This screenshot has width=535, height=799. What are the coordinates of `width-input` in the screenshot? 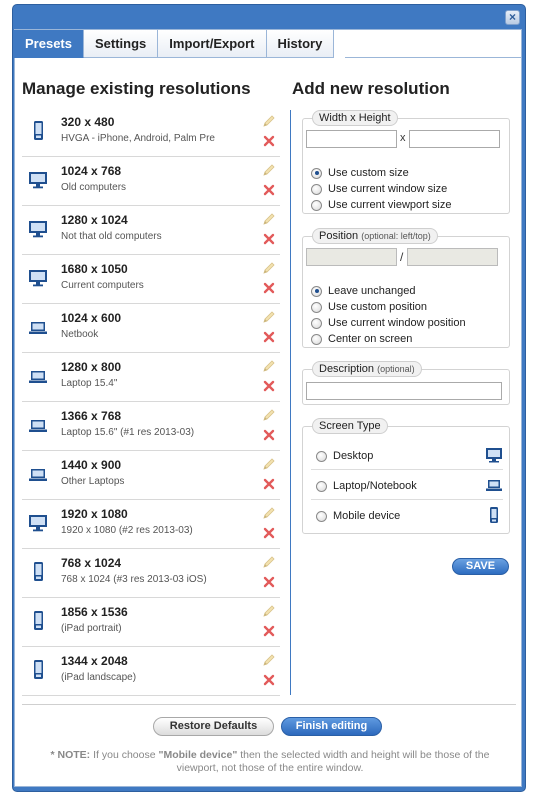 It's located at (351, 139).